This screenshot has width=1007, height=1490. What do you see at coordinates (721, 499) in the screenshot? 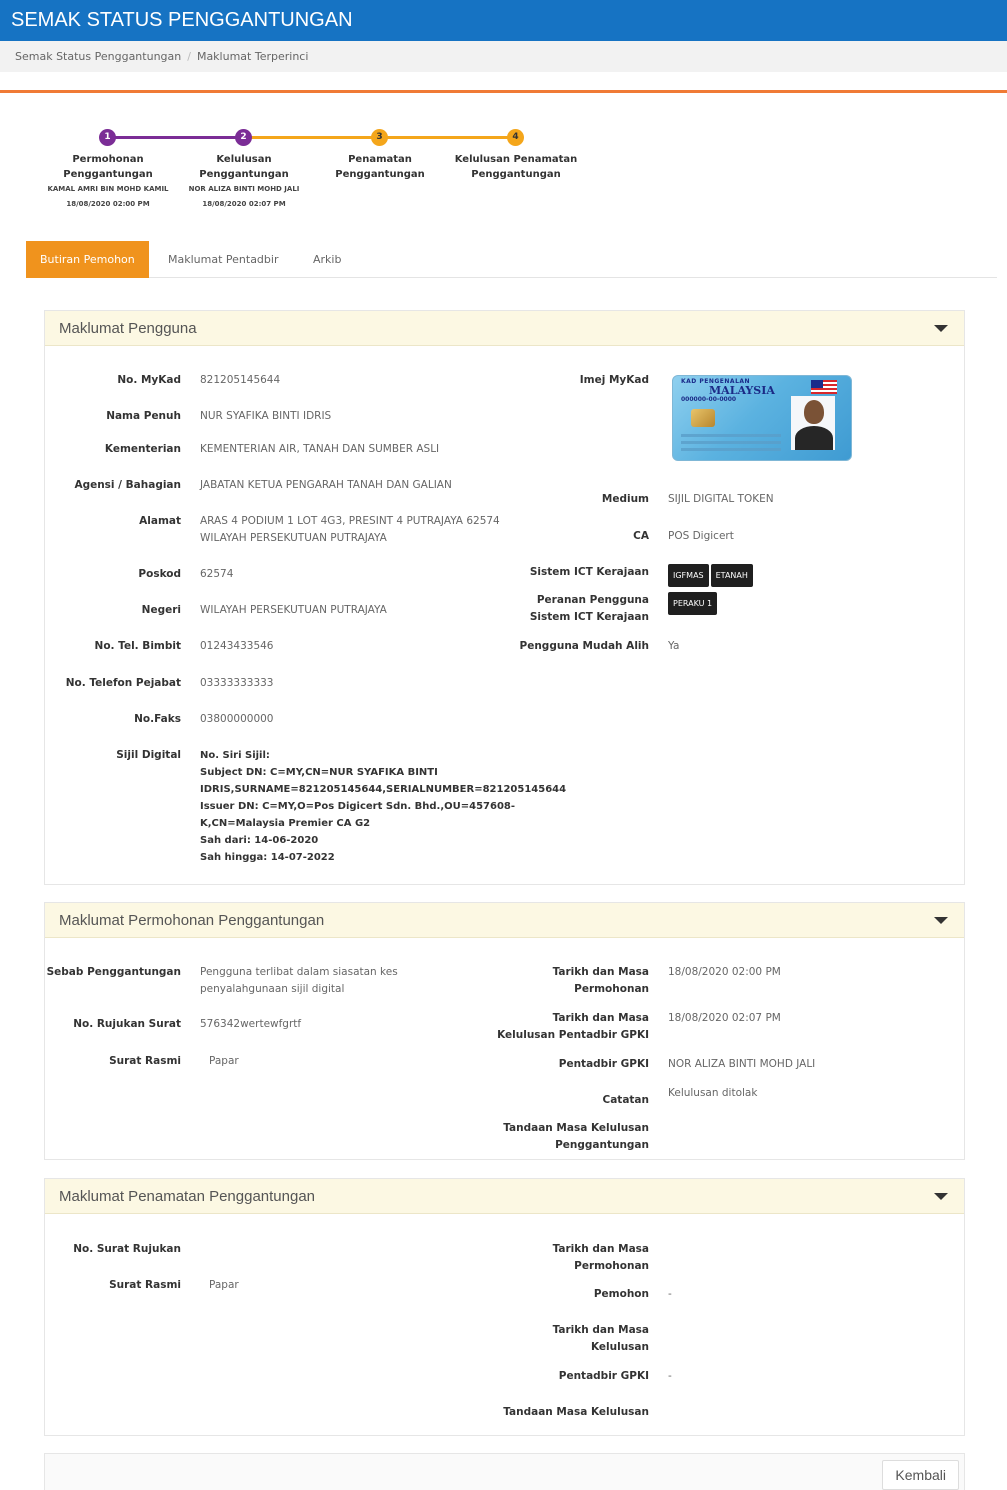
I see `value-medium: SIJIL DIGITAL TOKEN` at bounding box center [721, 499].